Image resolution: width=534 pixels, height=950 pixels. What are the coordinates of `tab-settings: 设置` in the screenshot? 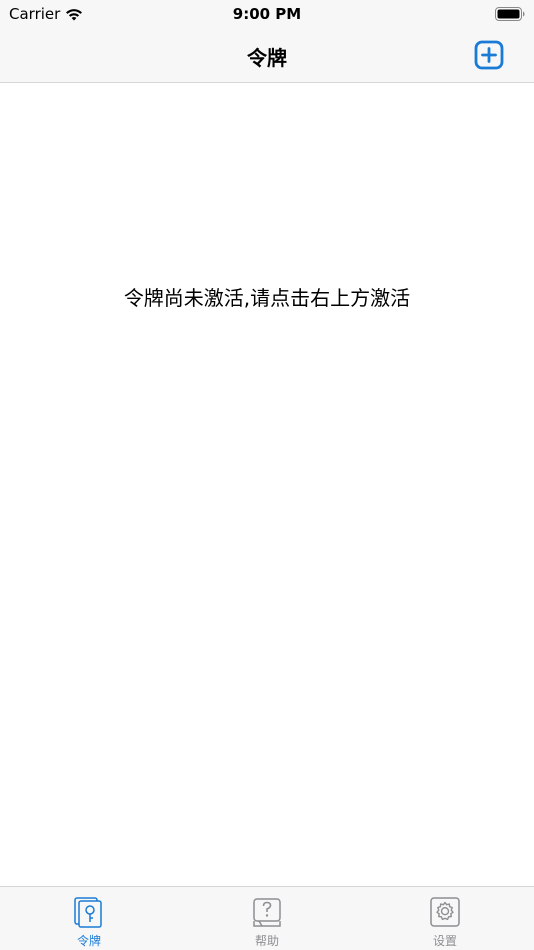 It's located at (445, 918).